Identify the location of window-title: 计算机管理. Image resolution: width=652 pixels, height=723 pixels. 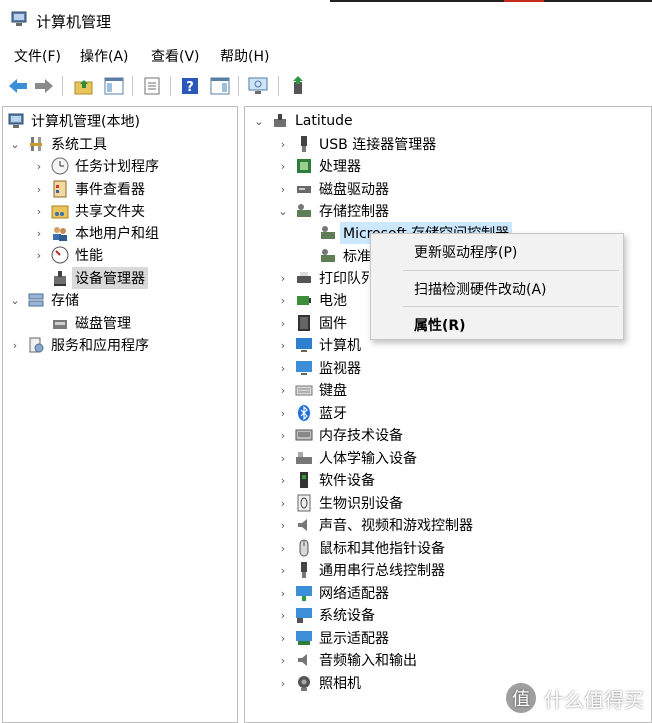
(74, 22).